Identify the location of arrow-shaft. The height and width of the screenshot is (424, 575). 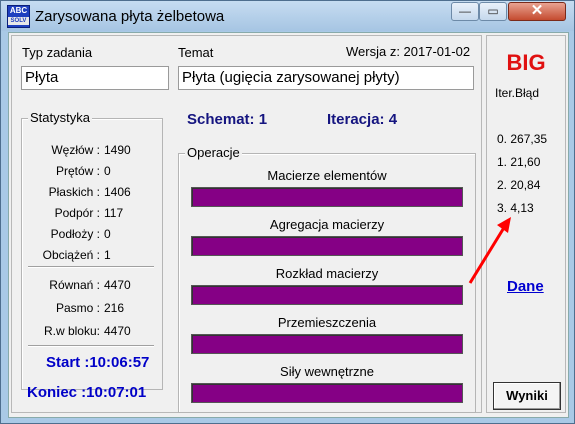
(487, 254).